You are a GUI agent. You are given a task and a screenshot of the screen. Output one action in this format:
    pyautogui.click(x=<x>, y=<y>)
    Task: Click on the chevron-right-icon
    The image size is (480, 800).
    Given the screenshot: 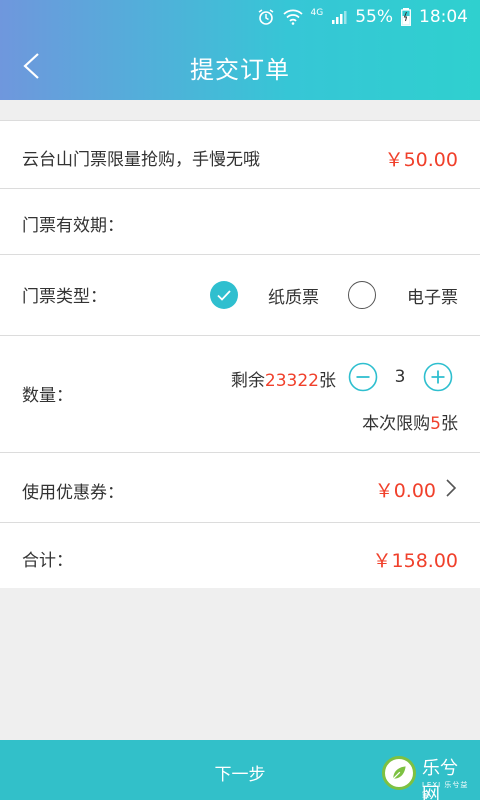 What is the action you would take?
    pyautogui.click(x=451, y=488)
    